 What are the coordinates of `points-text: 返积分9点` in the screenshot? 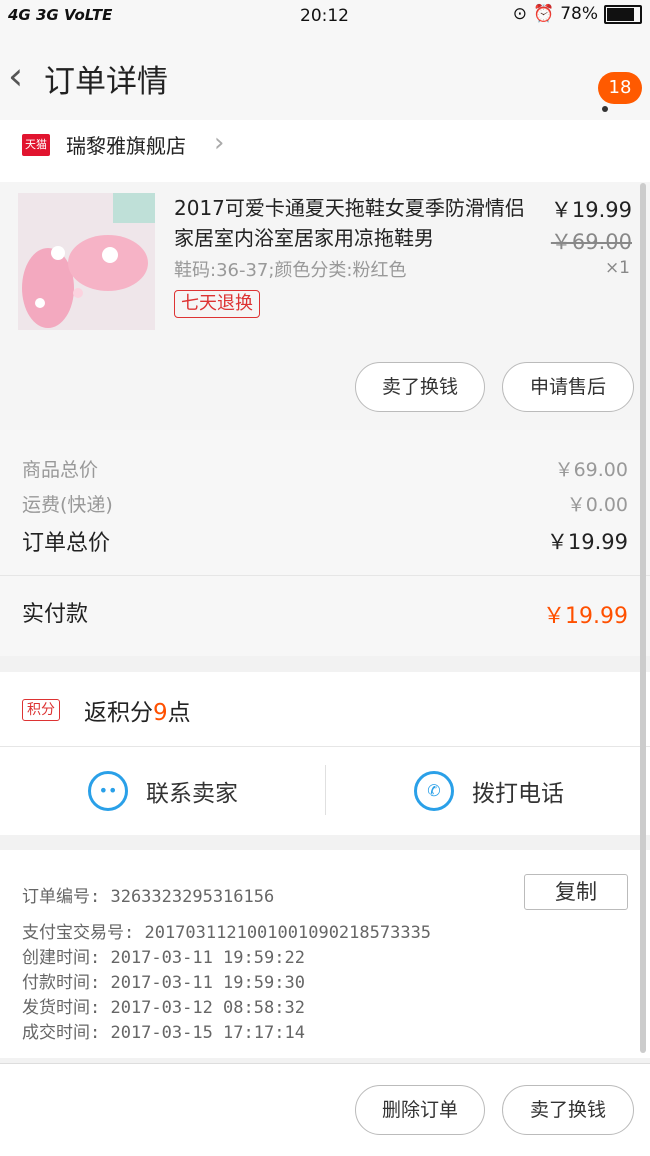 It's located at (137, 710).